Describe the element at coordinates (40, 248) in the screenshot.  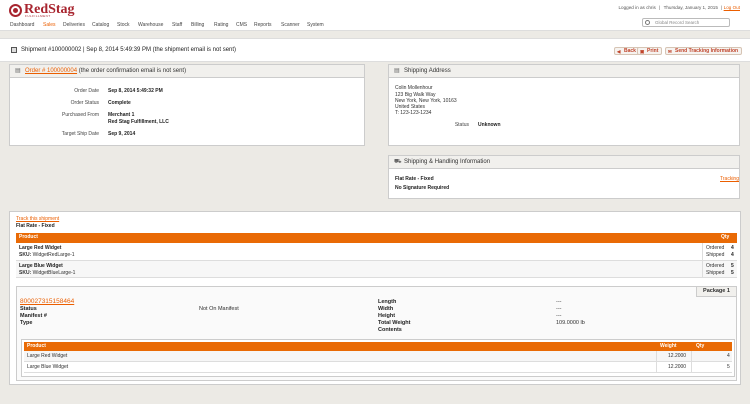
I see `item-name: Large Red Widget` at that location.